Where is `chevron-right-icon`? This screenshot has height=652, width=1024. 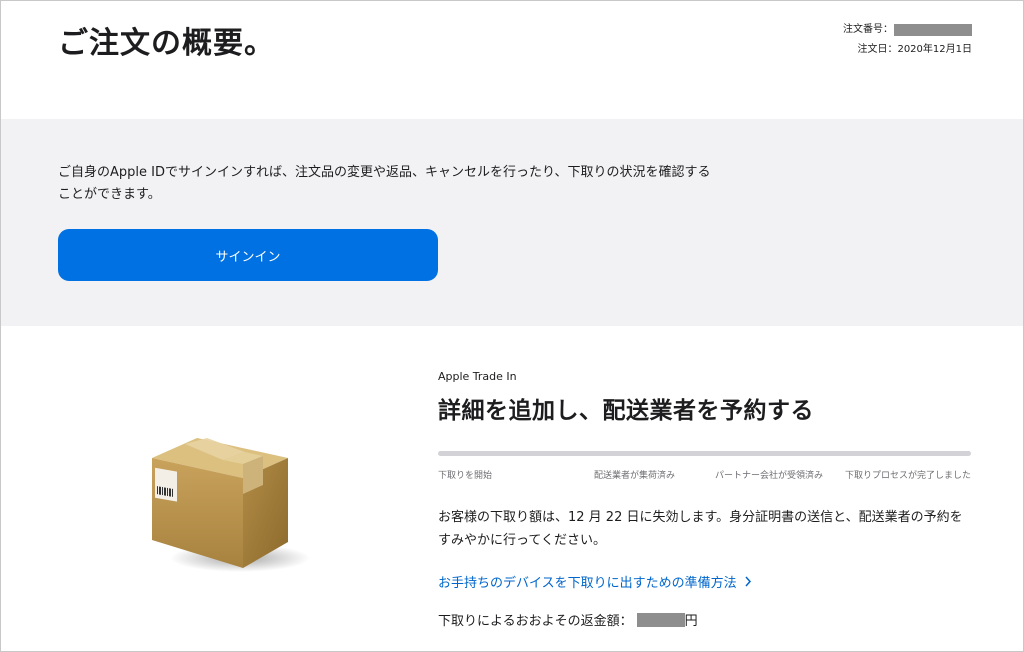
chevron-right-icon is located at coordinates (748, 583).